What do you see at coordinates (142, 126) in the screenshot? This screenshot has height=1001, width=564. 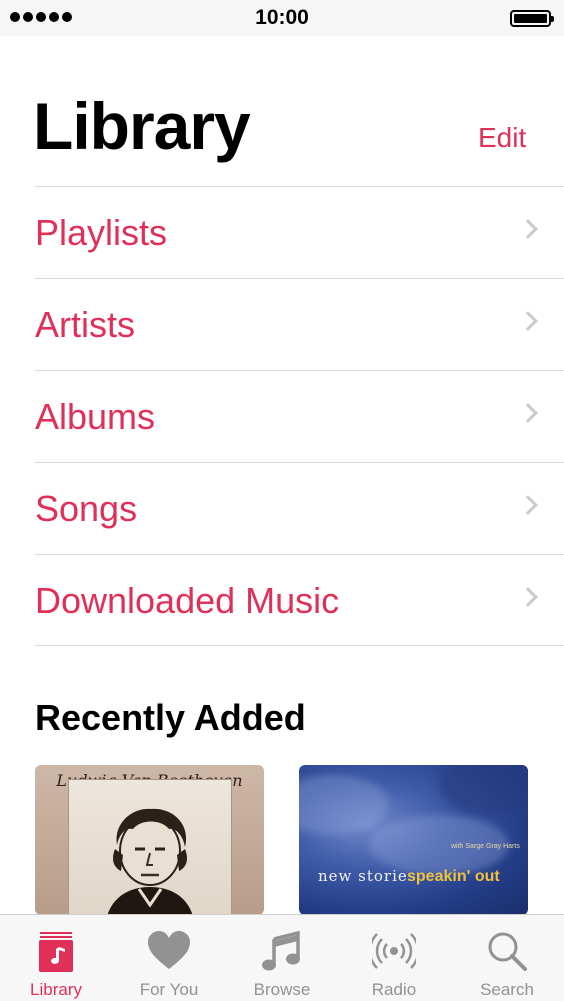 I see `page-title: Library` at bounding box center [142, 126].